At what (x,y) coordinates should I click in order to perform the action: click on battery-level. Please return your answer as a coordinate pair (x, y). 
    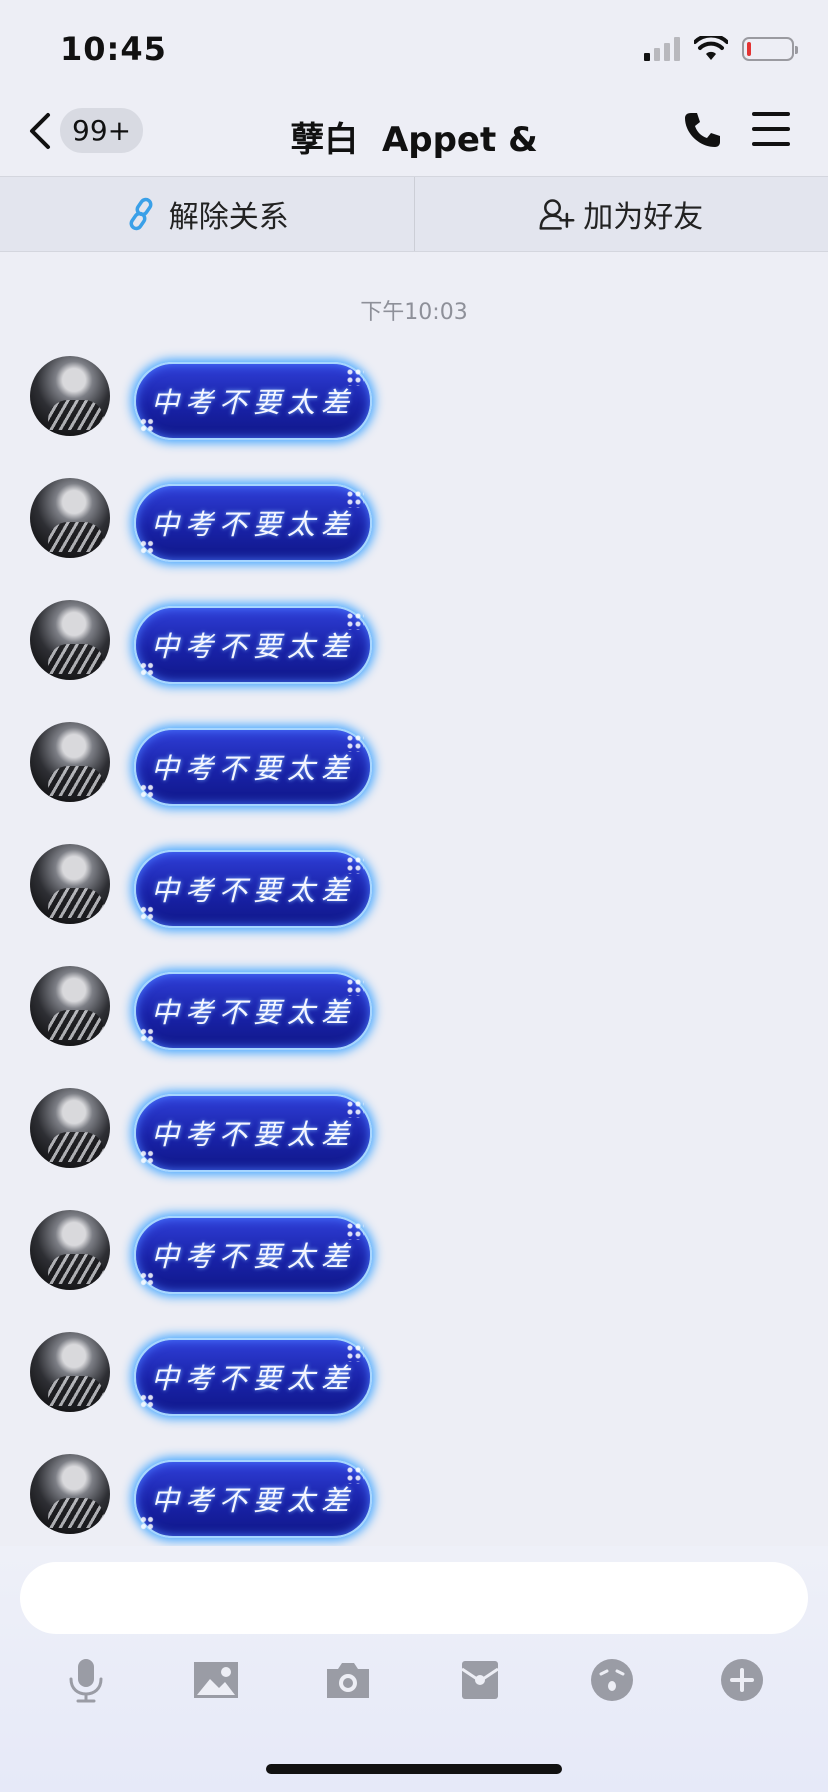
    Looking at the image, I should click on (749, 49).